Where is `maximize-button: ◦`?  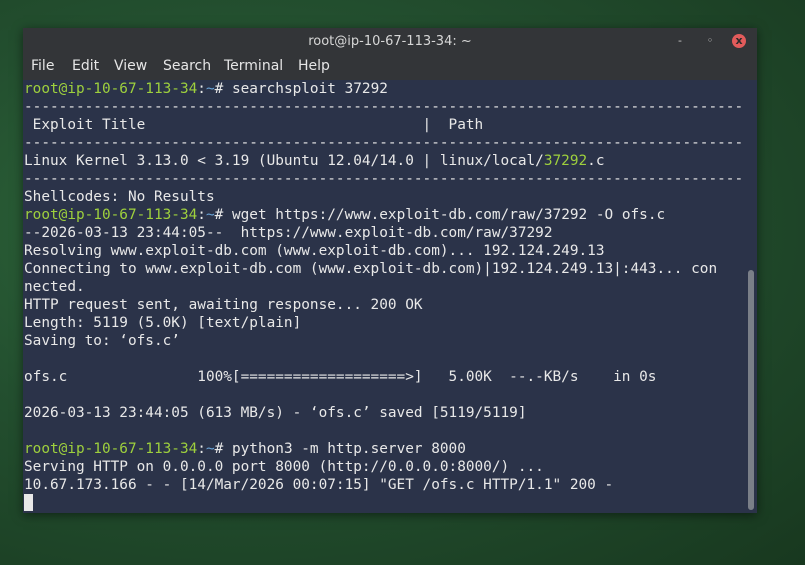 maximize-button: ◦ is located at coordinates (710, 41).